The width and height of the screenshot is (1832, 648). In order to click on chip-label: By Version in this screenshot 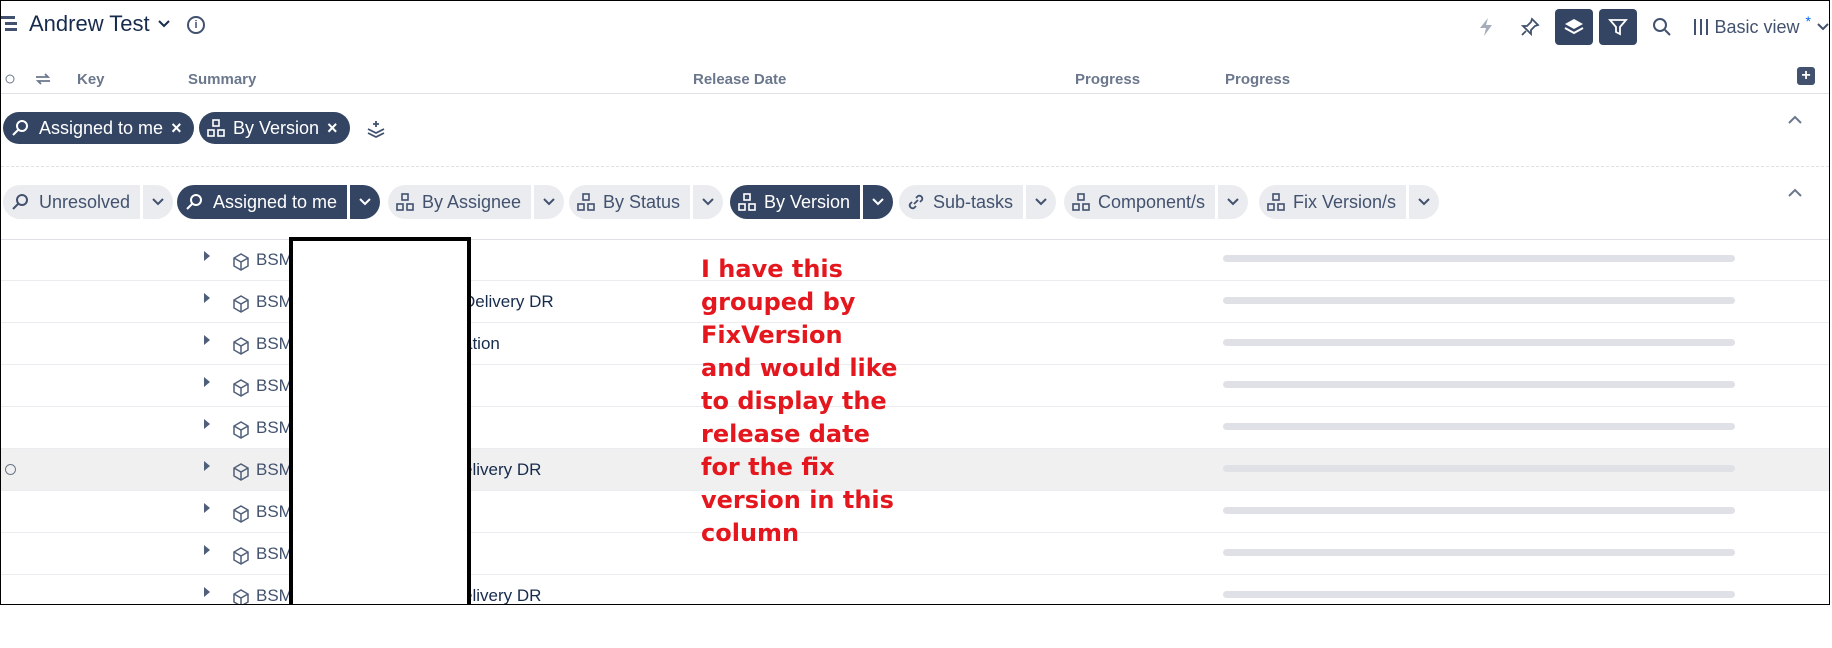, I will do `click(276, 127)`.